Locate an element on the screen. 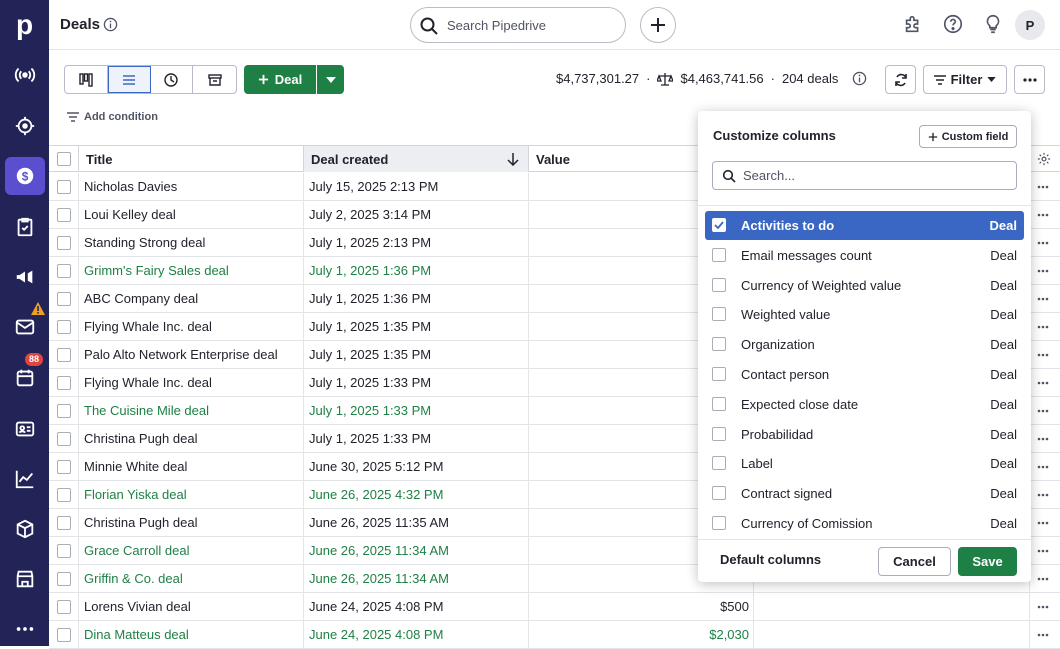  list-view-button is located at coordinates (129, 79).